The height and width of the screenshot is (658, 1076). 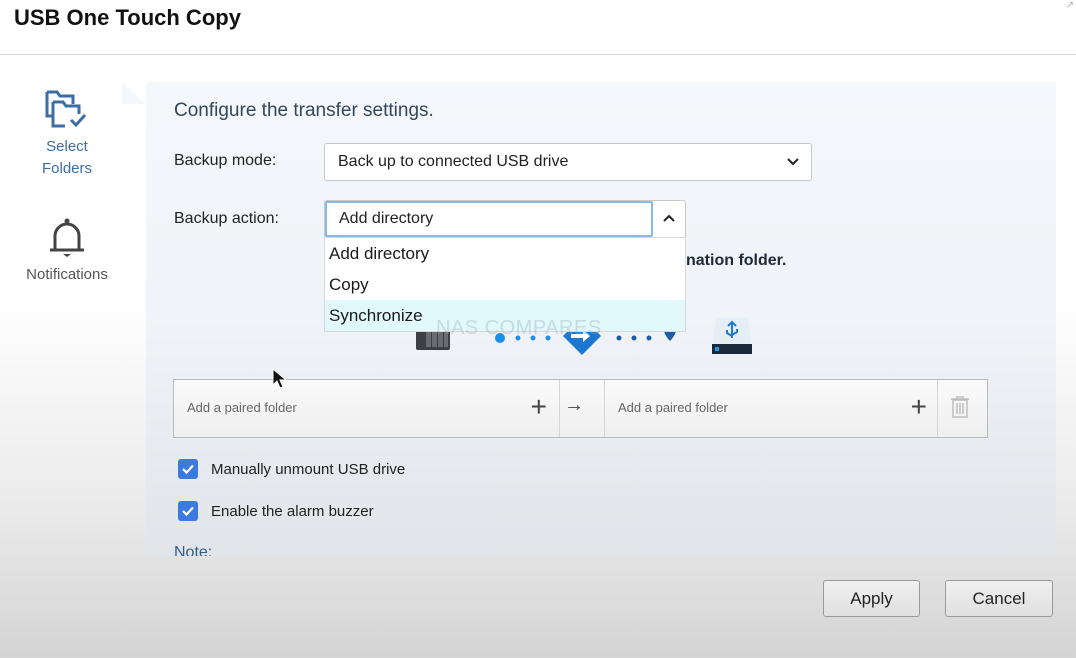 What do you see at coordinates (919, 407) in the screenshot?
I see `add-destination-folder-icon: +` at bounding box center [919, 407].